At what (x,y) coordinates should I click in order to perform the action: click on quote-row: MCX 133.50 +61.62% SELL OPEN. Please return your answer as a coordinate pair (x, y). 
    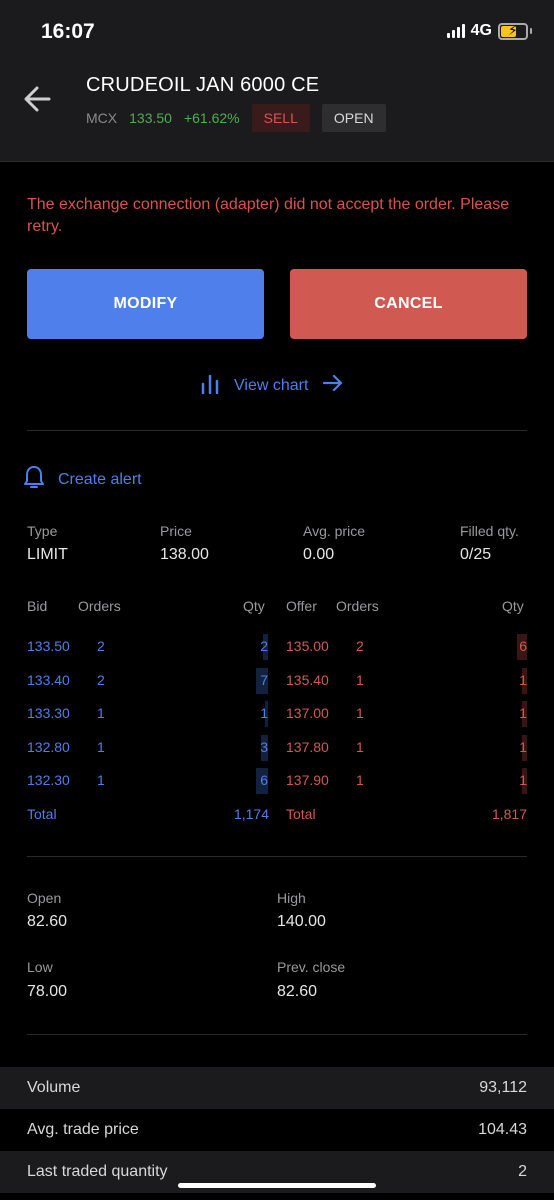
    Looking at the image, I should click on (236, 118).